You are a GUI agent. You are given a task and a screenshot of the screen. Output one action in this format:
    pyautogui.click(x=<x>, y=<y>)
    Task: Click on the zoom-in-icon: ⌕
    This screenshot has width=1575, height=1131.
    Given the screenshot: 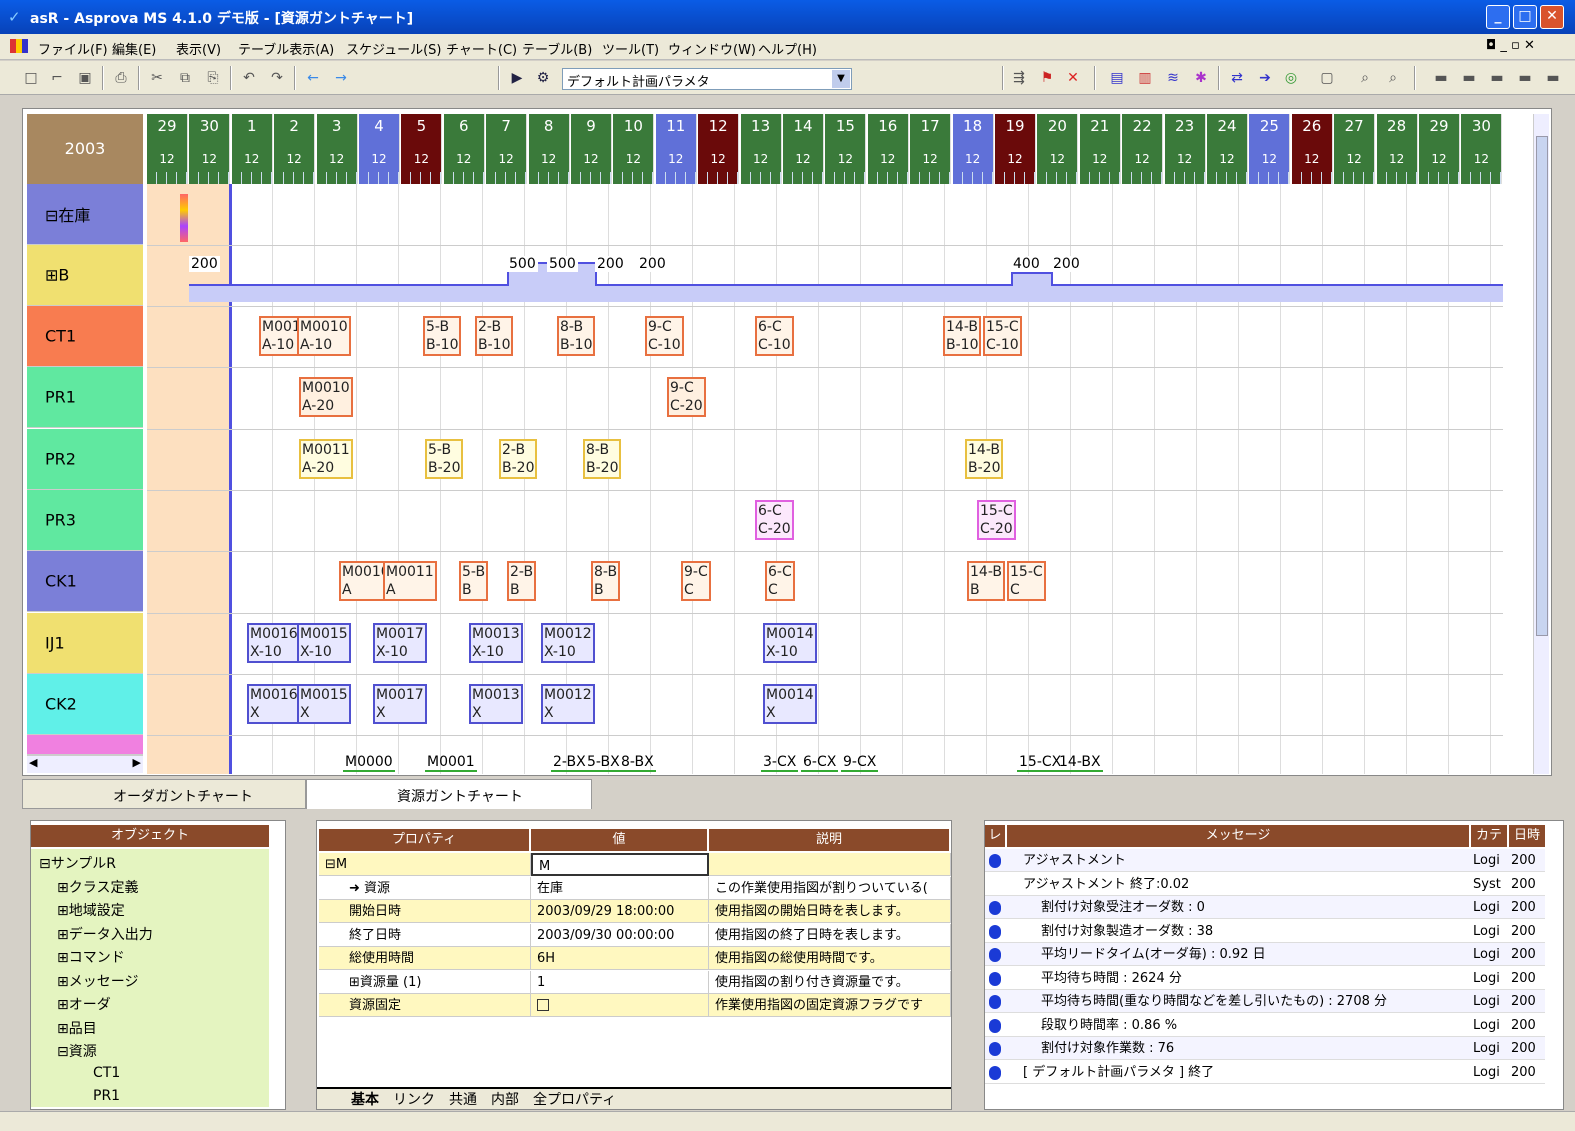 What is the action you would take?
    pyautogui.click(x=1365, y=78)
    